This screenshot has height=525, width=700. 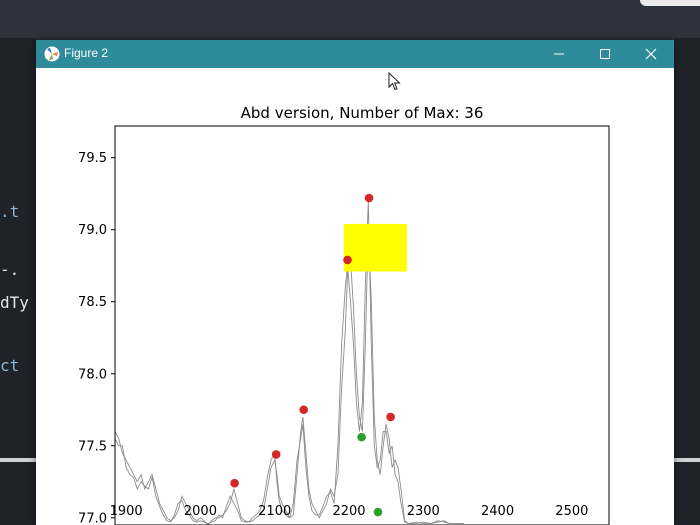 I want to click on x-tick-label: 2000, so click(x=200, y=511).